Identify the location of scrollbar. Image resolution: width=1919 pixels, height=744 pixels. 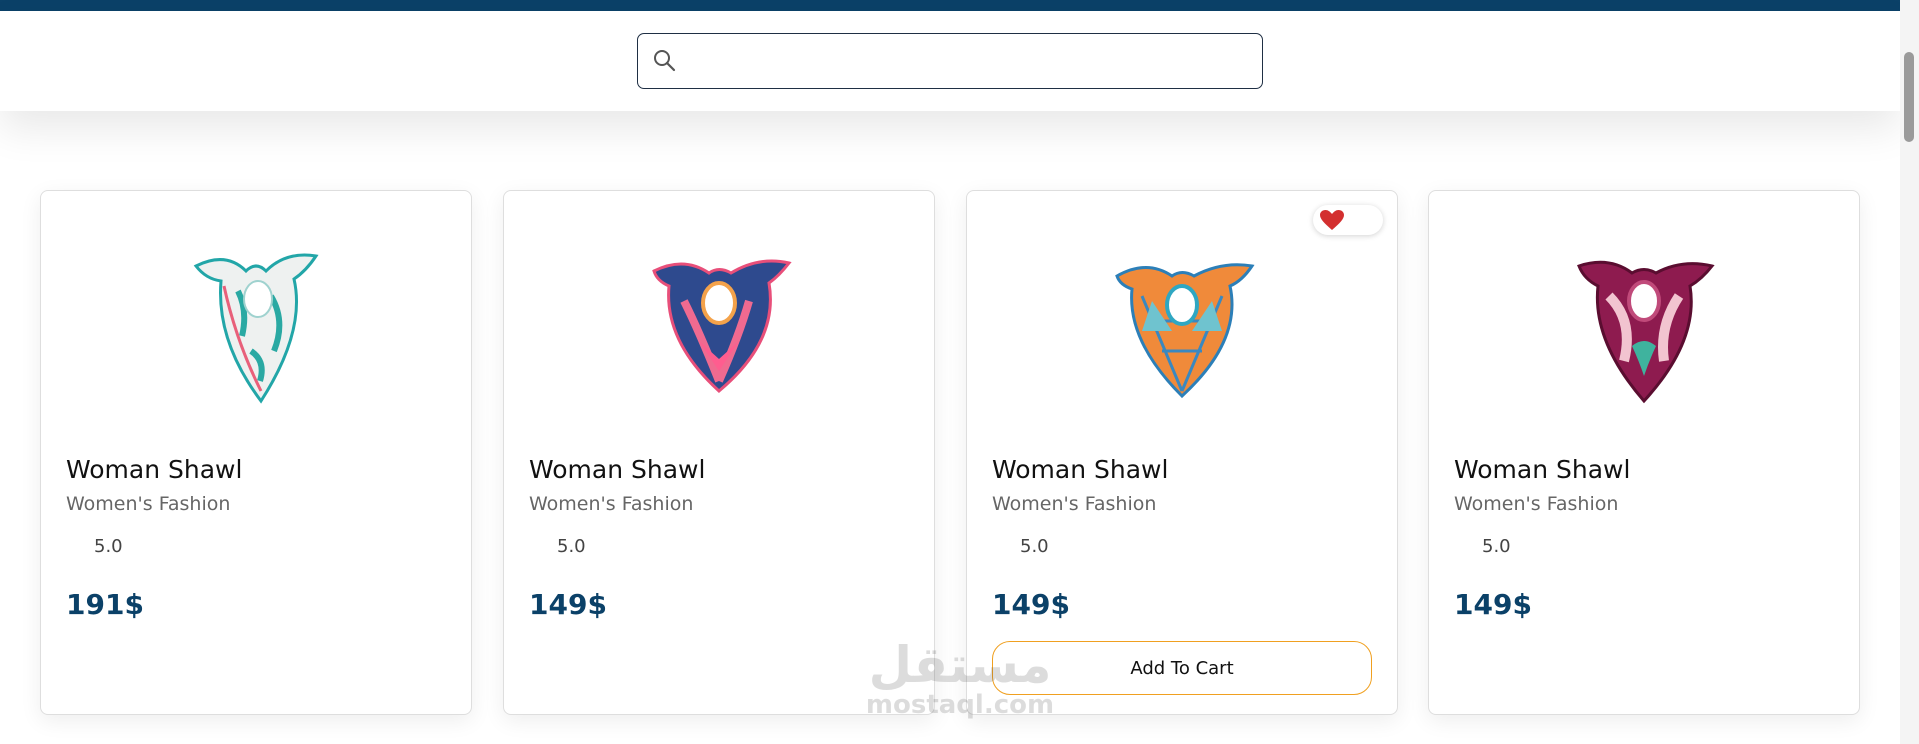
(1909, 372).